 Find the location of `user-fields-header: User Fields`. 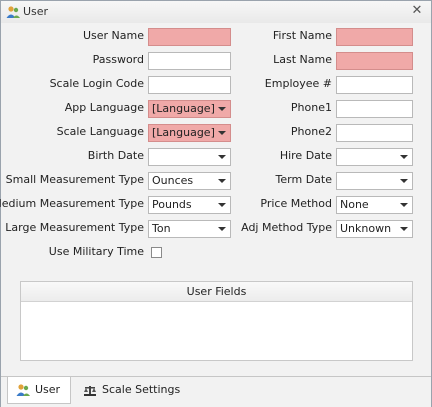

user-fields-header: User Fields is located at coordinates (216, 292).